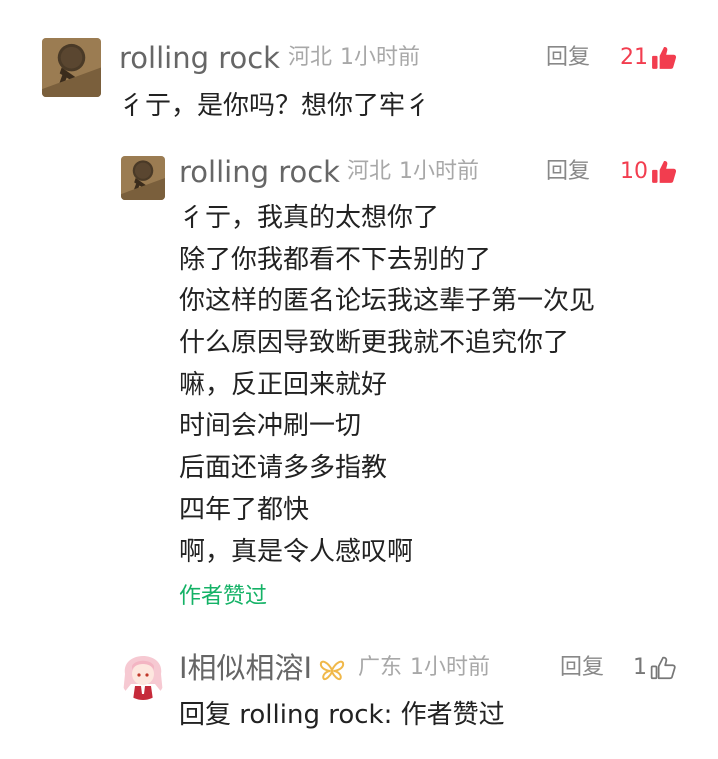  What do you see at coordinates (309, 218) in the screenshot?
I see `content-line: 彳亍，我真的太想你了` at bounding box center [309, 218].